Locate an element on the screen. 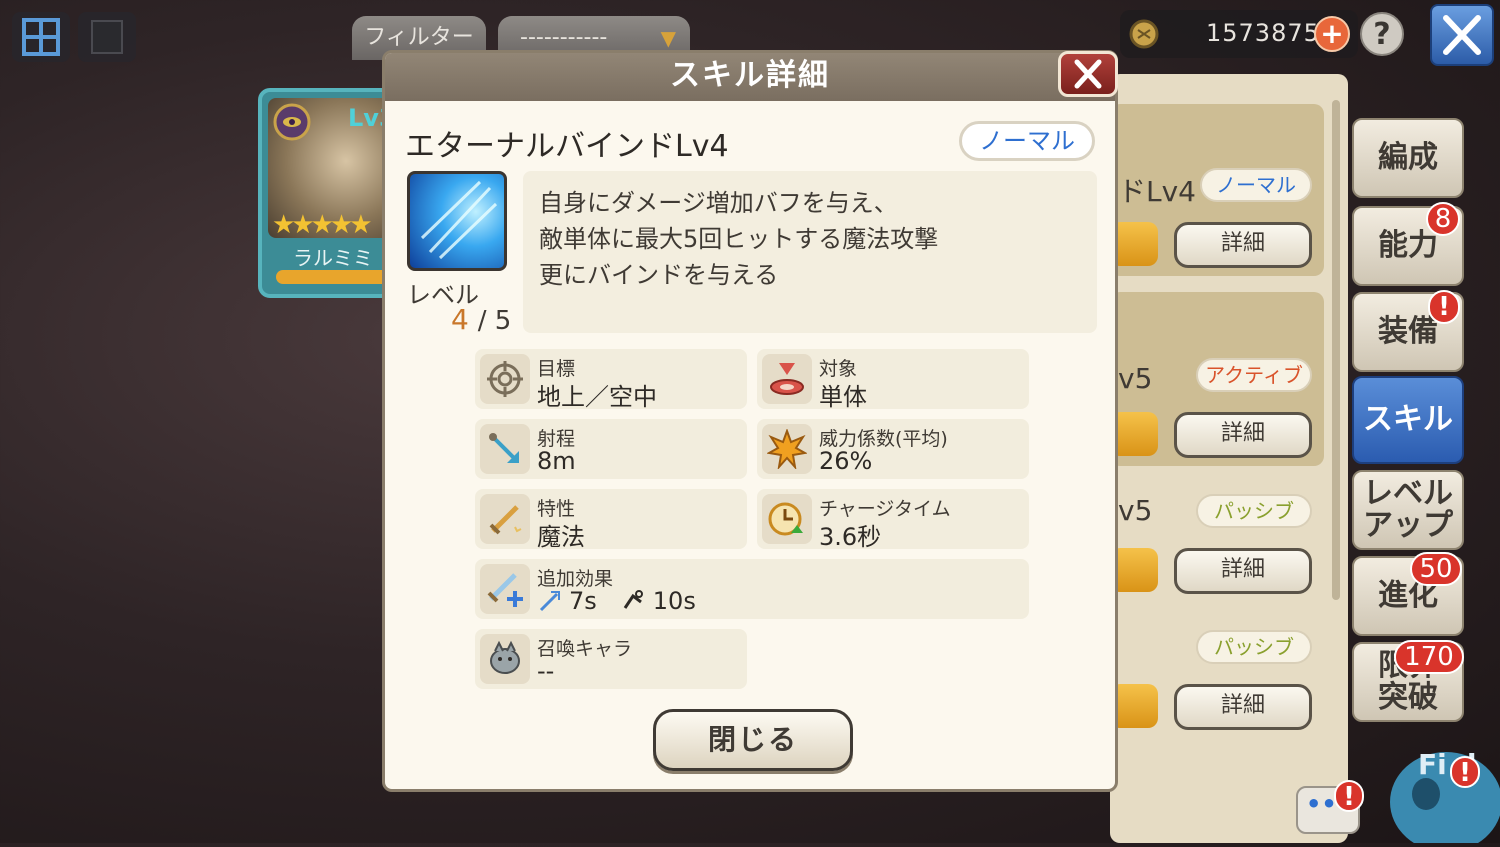 This screenshot has width=1500, height=847. stat-power: 威力係数(平均) 26% is located at coordinates (893, 449).